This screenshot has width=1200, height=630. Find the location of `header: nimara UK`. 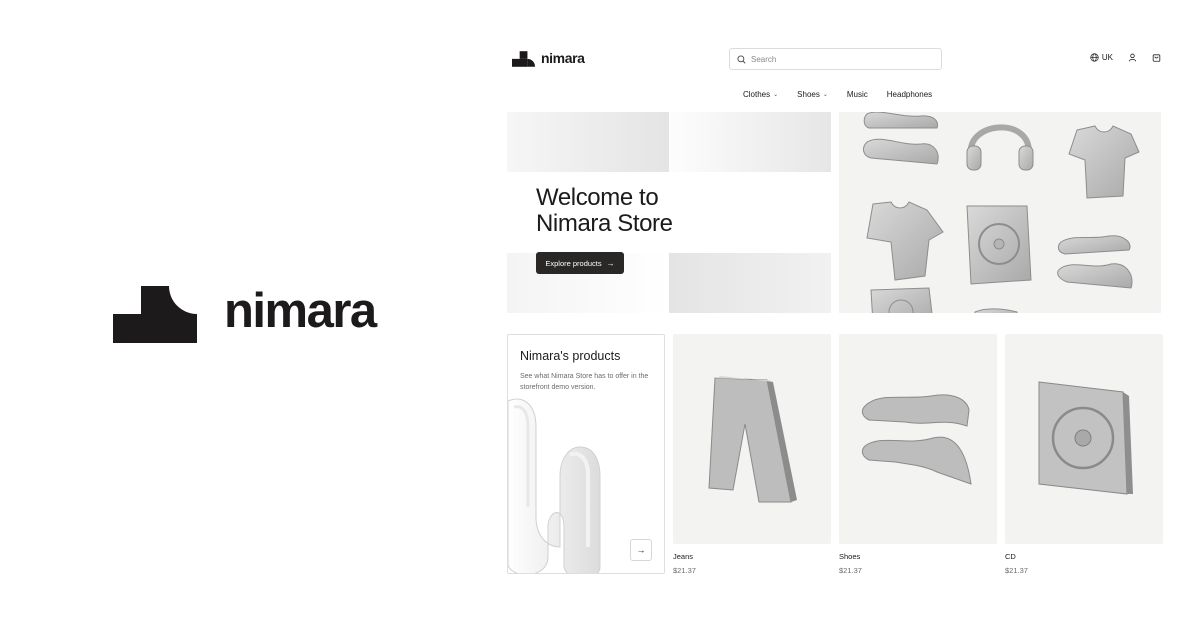

header: nimara UK is located at coordinates (836, 59).